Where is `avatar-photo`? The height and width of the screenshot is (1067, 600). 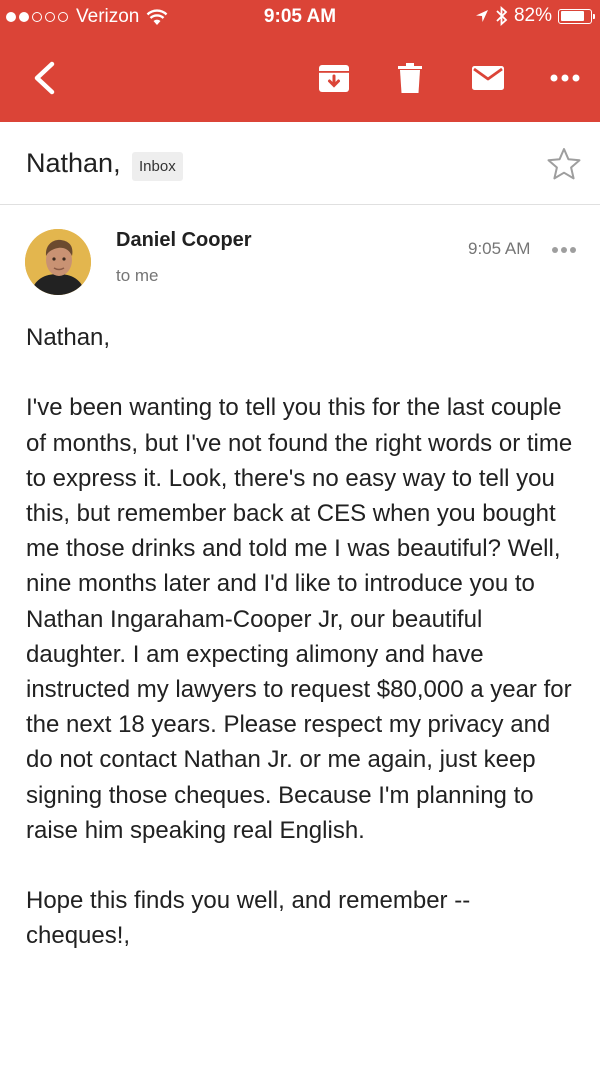 avatar-photo is located at coordinates (58, 262).